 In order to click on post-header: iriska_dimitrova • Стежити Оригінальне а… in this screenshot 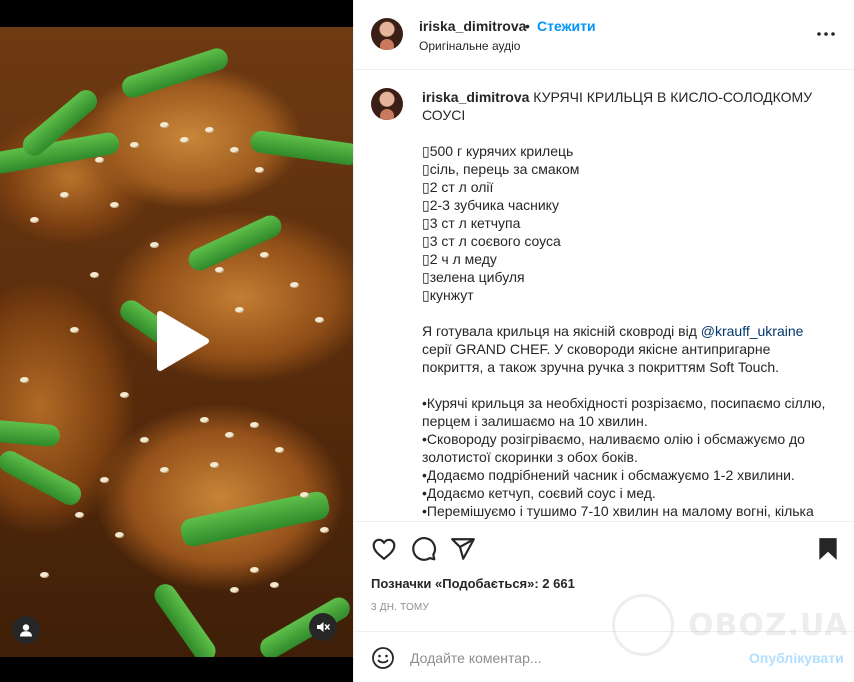, I will do `click(604, 35)`.